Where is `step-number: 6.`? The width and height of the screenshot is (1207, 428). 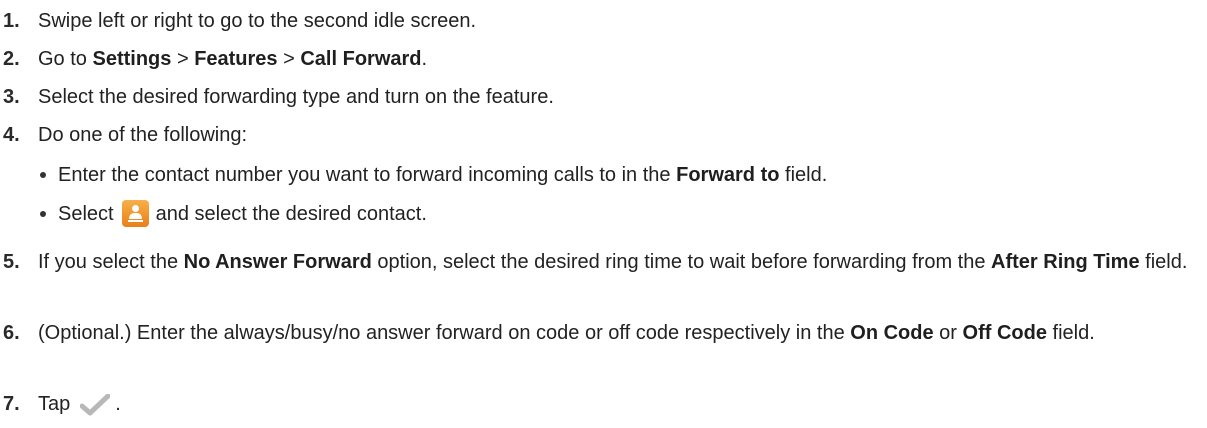
step-number: 6. is located at coordinates (11, 333).